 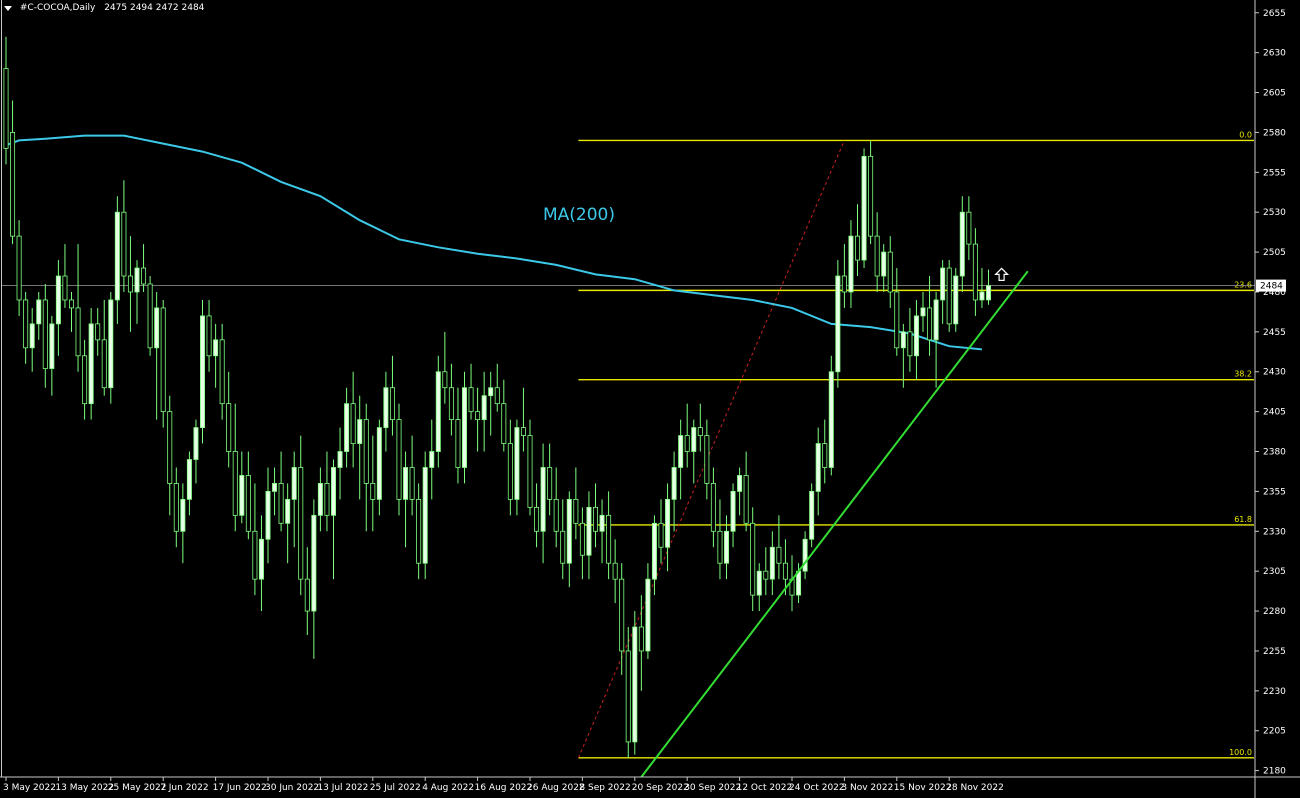 What do you see at coordinates (395, 788) in the screenshot?
I see `x-tick-label: 25 Jul 2022` at bounding box center [395, 788].